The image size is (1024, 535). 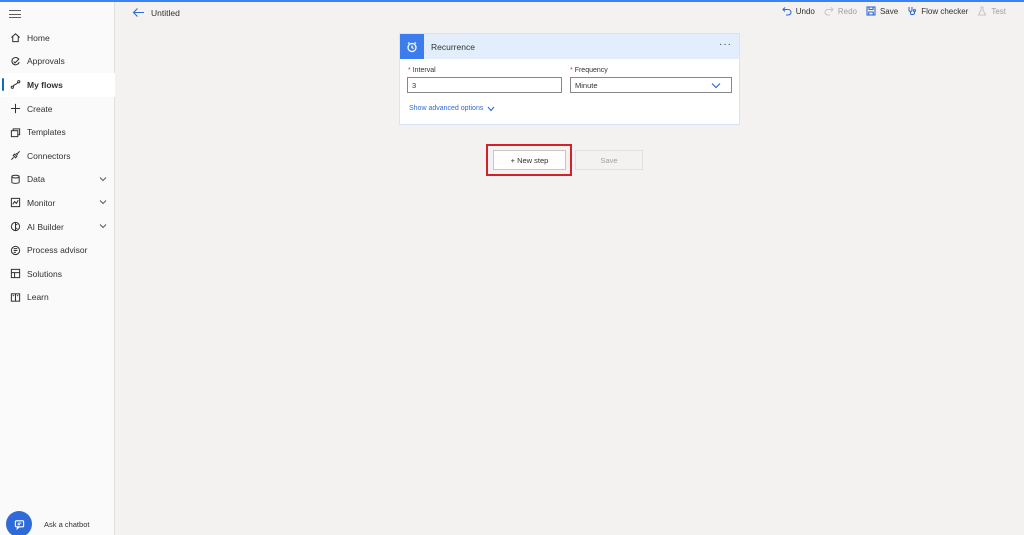 I want to click on sidebar-item-label: AI Builder, so click(x=45, y=226).